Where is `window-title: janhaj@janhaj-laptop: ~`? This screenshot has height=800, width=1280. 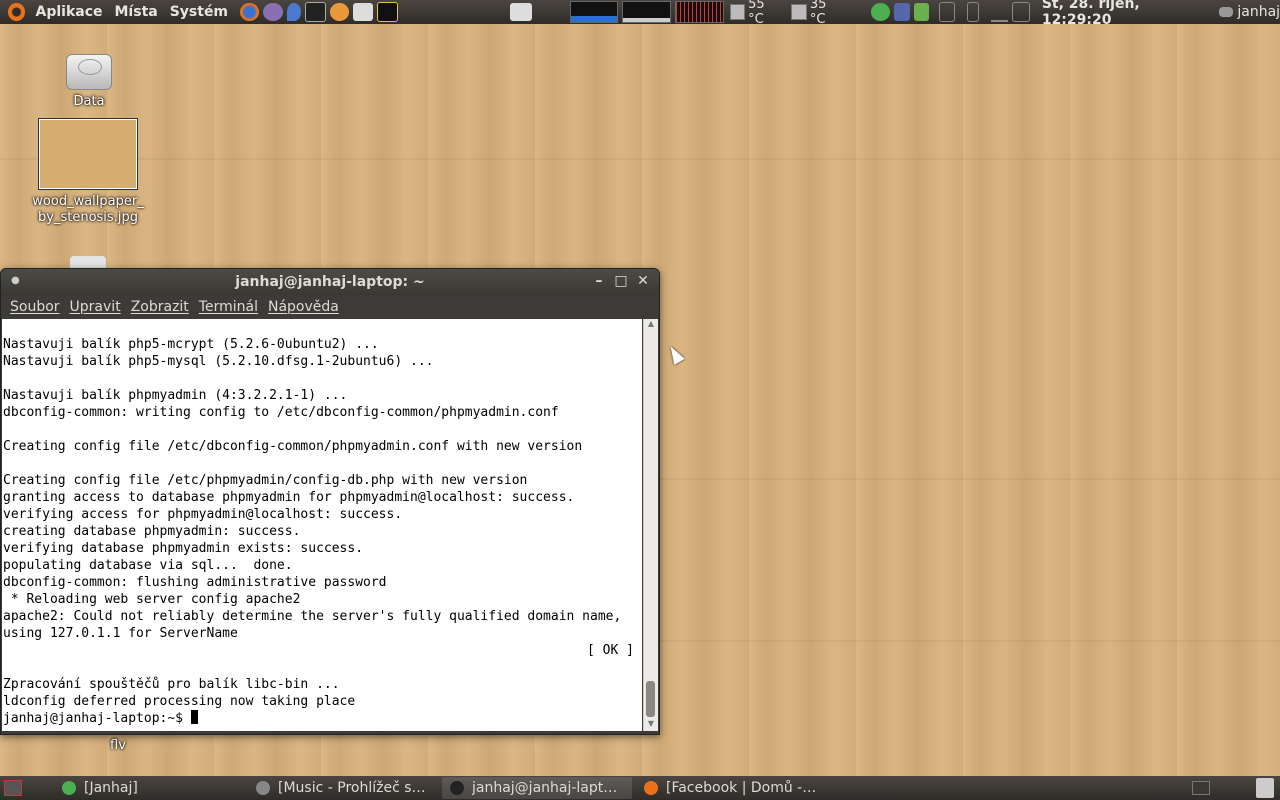 window-title: janhaj@janhaj-laptop: ~ is located at coordinates (330, 282).